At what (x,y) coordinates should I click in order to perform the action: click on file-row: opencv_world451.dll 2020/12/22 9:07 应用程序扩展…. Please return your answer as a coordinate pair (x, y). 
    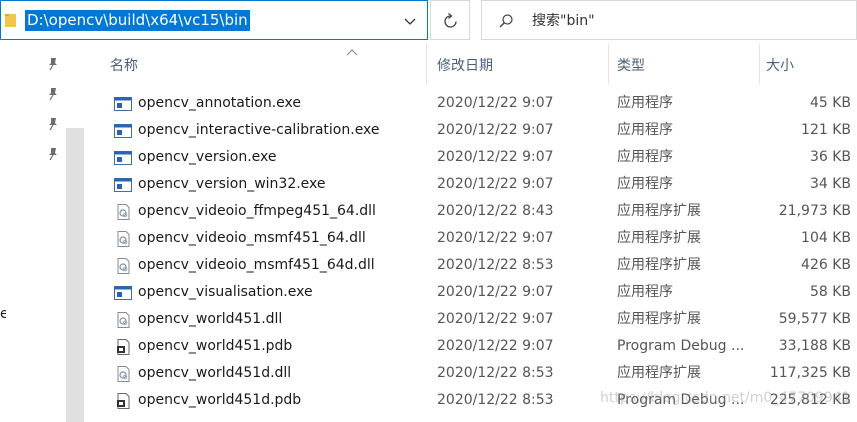
    Looking at the image, I should click on (470, 319).